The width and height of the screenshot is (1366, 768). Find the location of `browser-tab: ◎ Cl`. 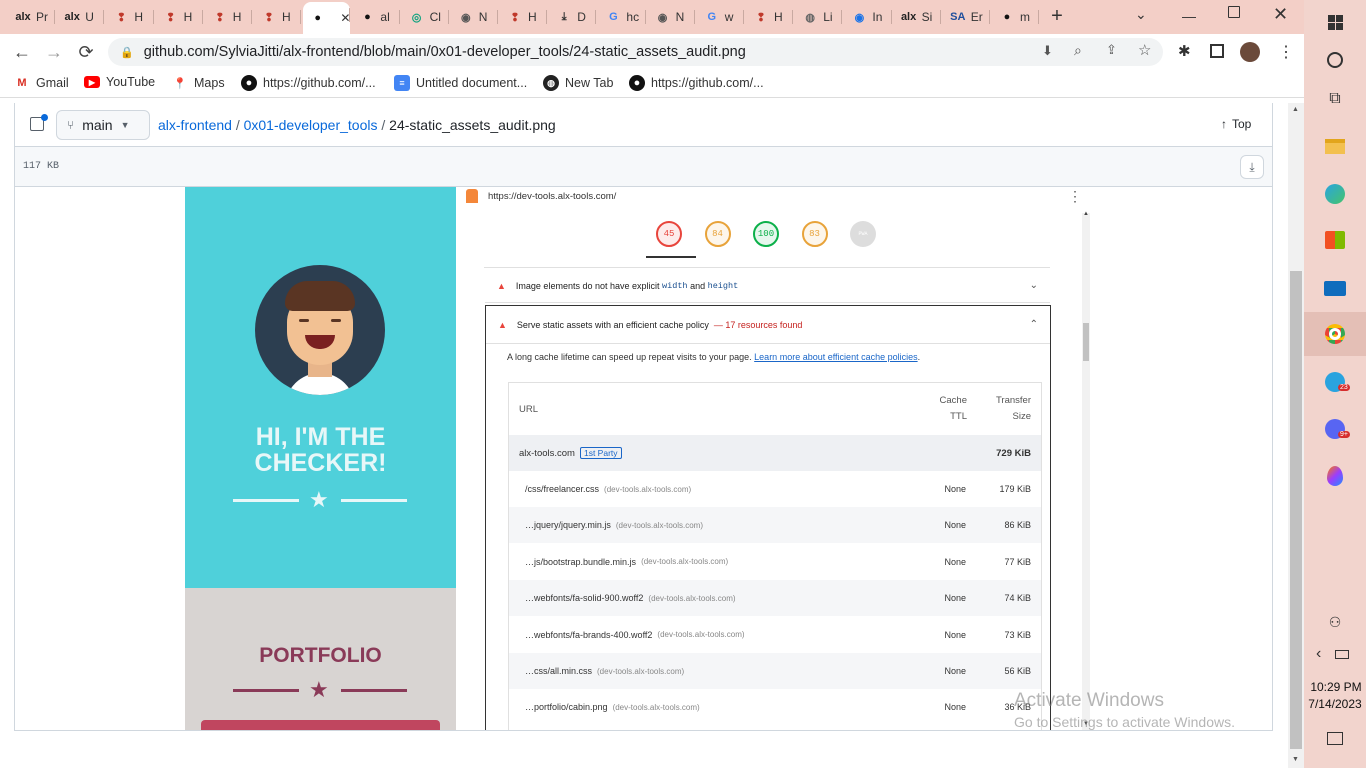

browser-tab: ◎ Cl is located at coordinates (425, 17).